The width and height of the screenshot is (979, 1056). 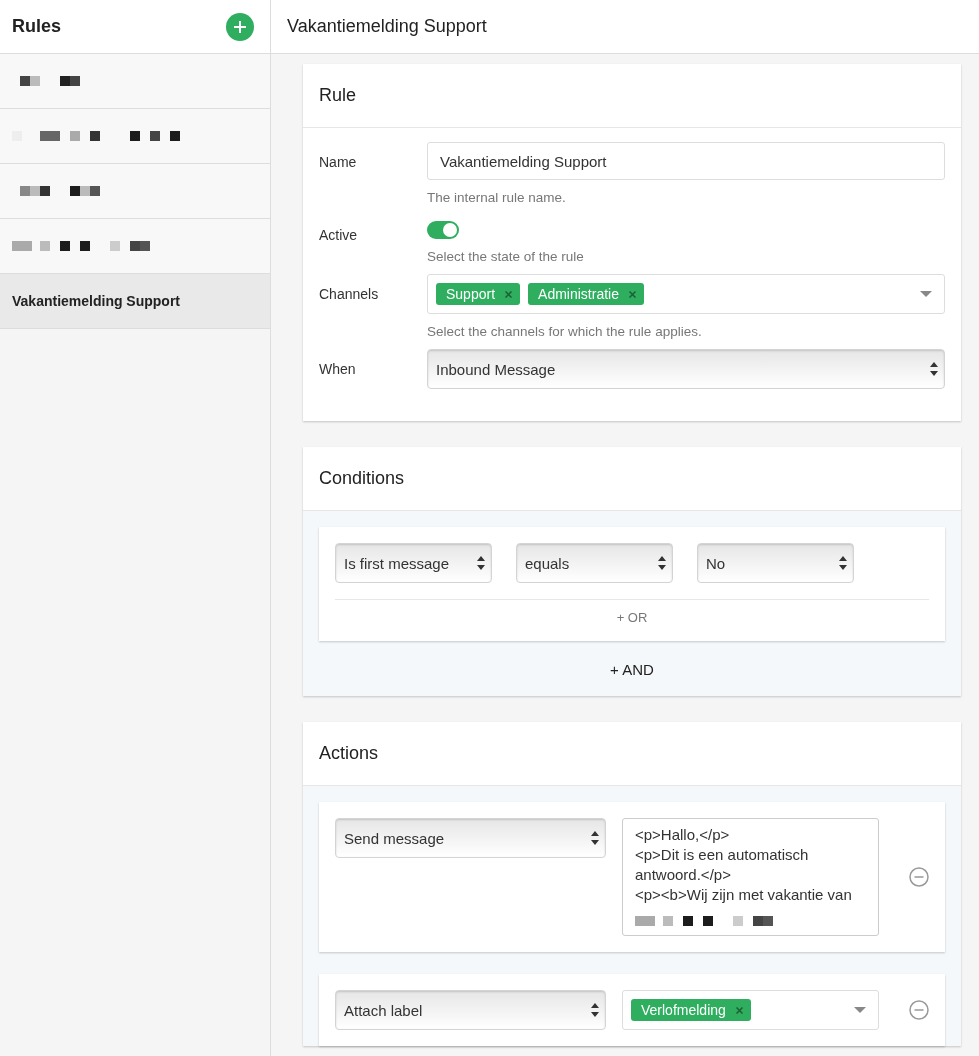 I want to click on add-and-button: + AND, so click(x=632, y=668).